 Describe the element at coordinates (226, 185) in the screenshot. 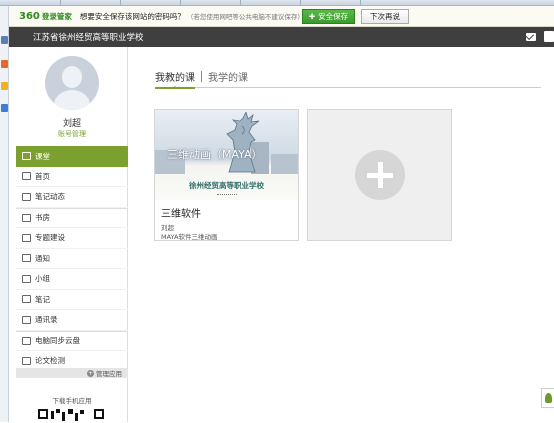

I see `course-cover-school: 徐州经贸高等职业学校` at that location.